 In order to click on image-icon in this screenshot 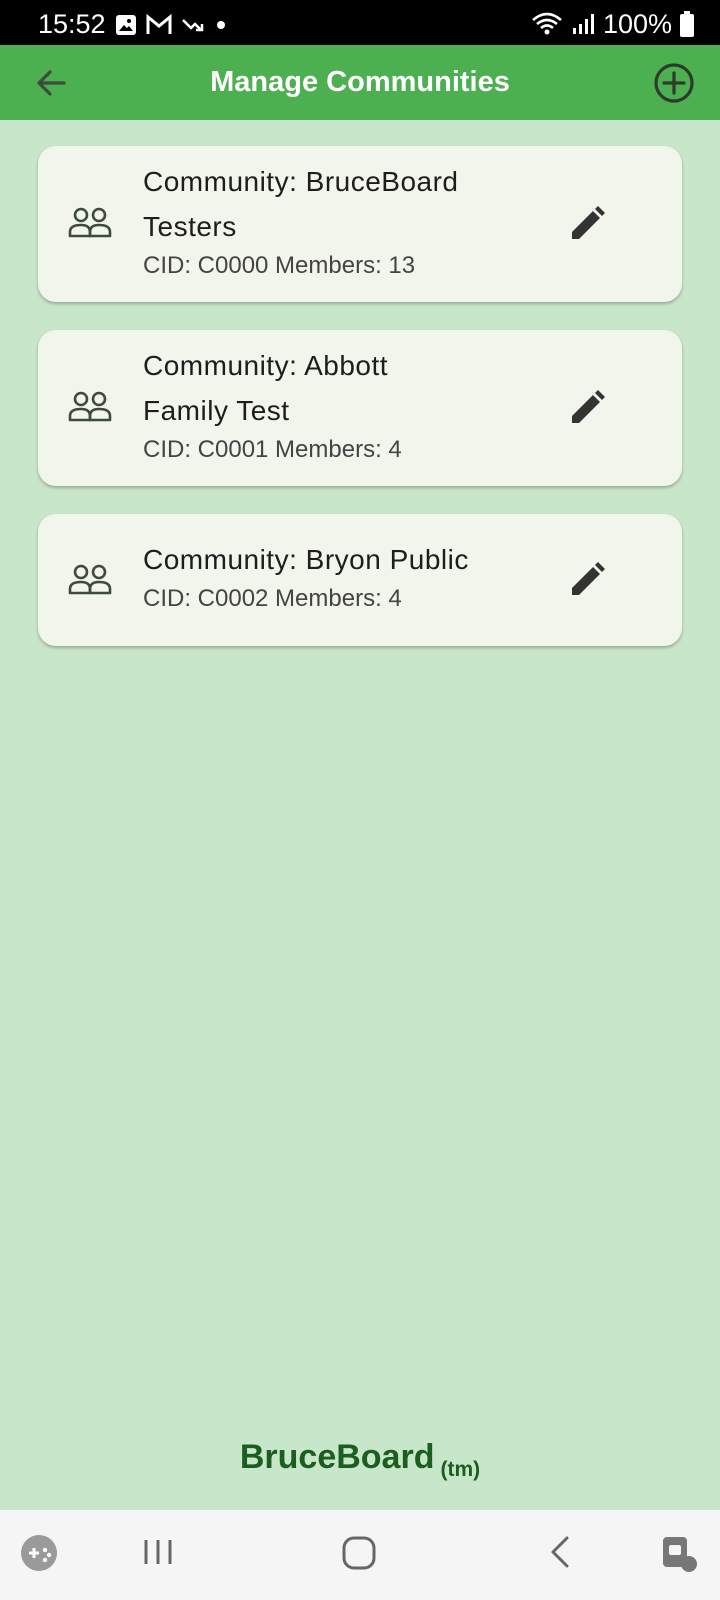, I will do `click(126, 25)`.